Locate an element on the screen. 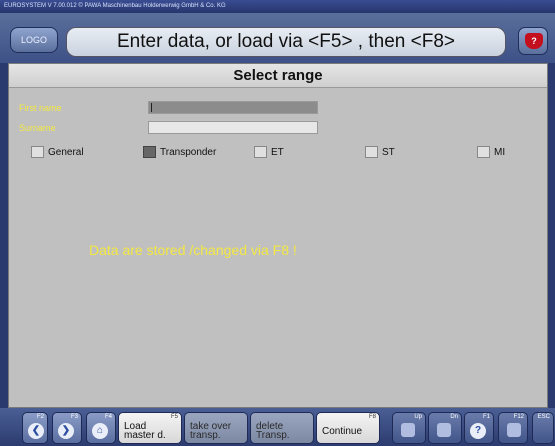  f2-back-button: F2 ❮ is located at coordinates (35, 428).